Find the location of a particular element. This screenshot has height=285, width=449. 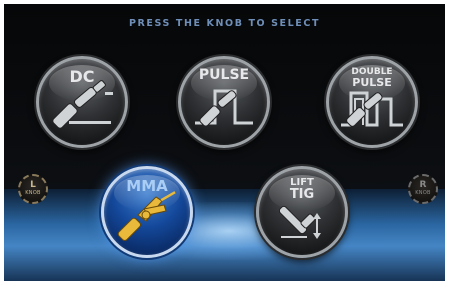

left-knob-word: KNOB is located at coordinates (33, 193).